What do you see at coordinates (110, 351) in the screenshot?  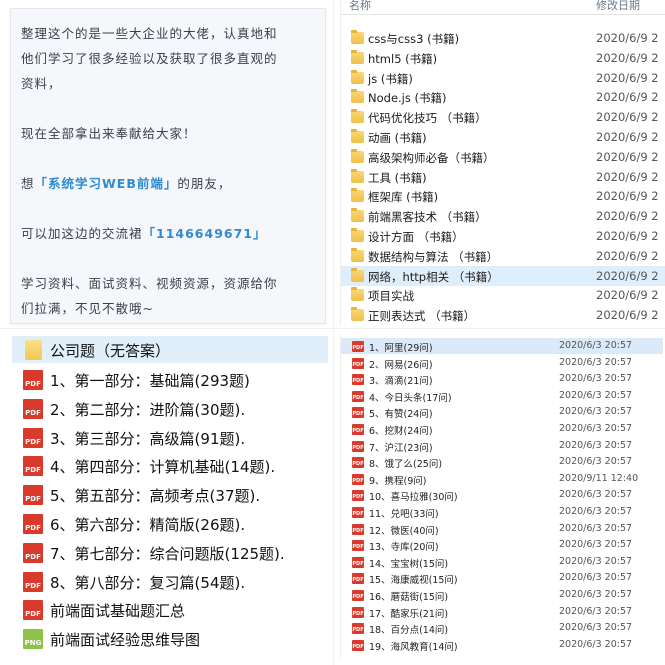 I see `folder-label: 公司题（无答案）` at bounding box center [110, 351].